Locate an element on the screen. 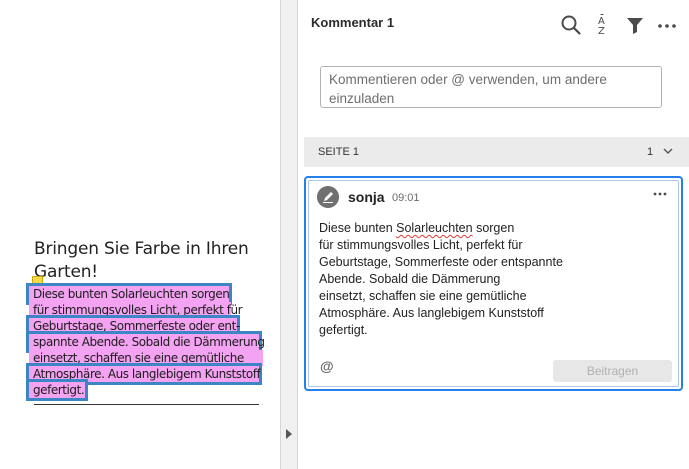 Image resolution: width=689 pixels, height=469 pixels. highlighted-line: Geburtstage, Sommerfeste oder ent- is located at coordinates (134, 326).